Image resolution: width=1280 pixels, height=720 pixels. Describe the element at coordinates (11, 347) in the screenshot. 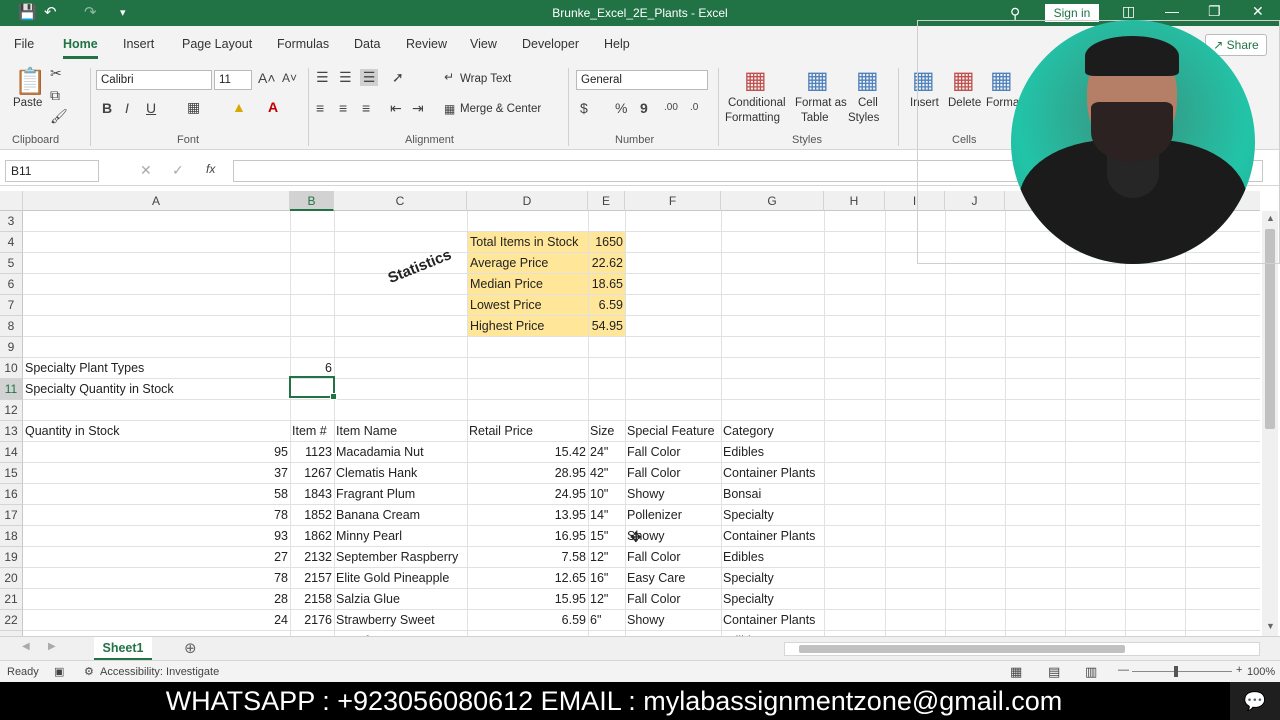

I see `row-header: 9` at that location.